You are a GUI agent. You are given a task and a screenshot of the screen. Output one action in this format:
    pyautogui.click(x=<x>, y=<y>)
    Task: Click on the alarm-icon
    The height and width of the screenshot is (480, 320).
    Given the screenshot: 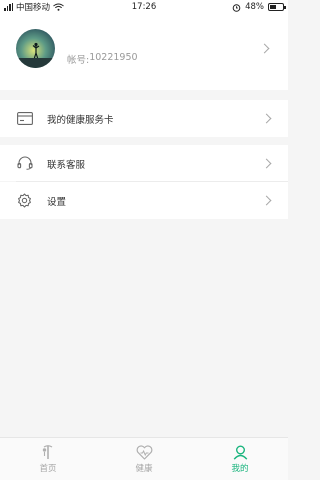 What is the action you would take?
    pyautogui.click(x=236, y=7)
    